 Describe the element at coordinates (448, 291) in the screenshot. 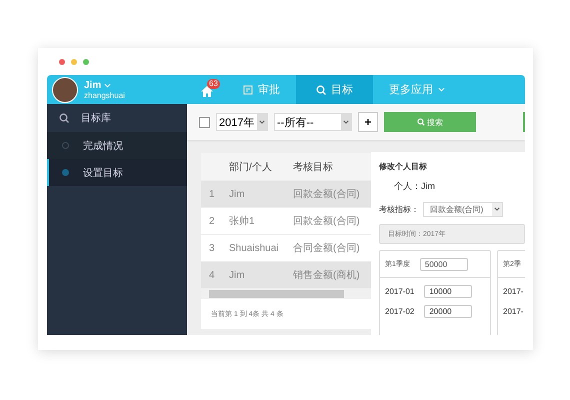

I see `input-field: 10000` at that location.